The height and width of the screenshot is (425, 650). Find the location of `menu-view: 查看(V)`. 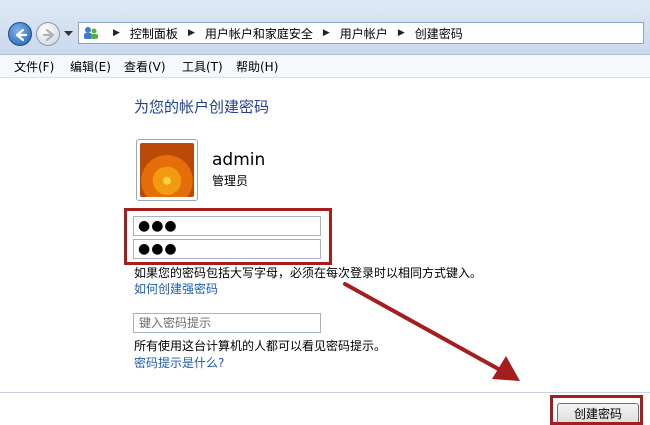

menu-view: 查看(V) is located at coordinates (145, 66).